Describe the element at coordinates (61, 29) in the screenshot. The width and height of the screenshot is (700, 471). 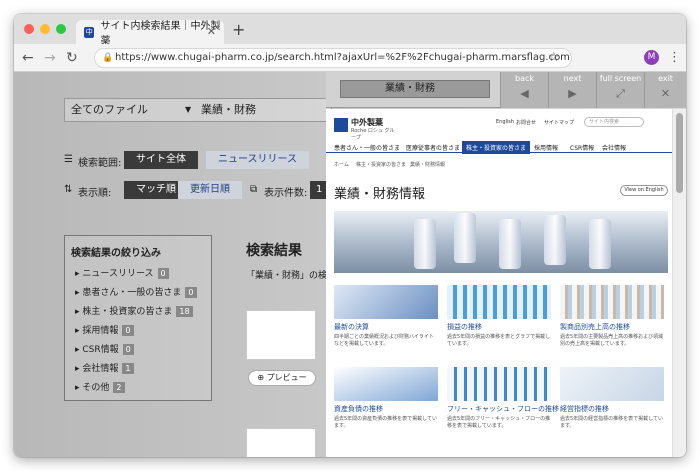
I see `maximize-window-button` at that location.